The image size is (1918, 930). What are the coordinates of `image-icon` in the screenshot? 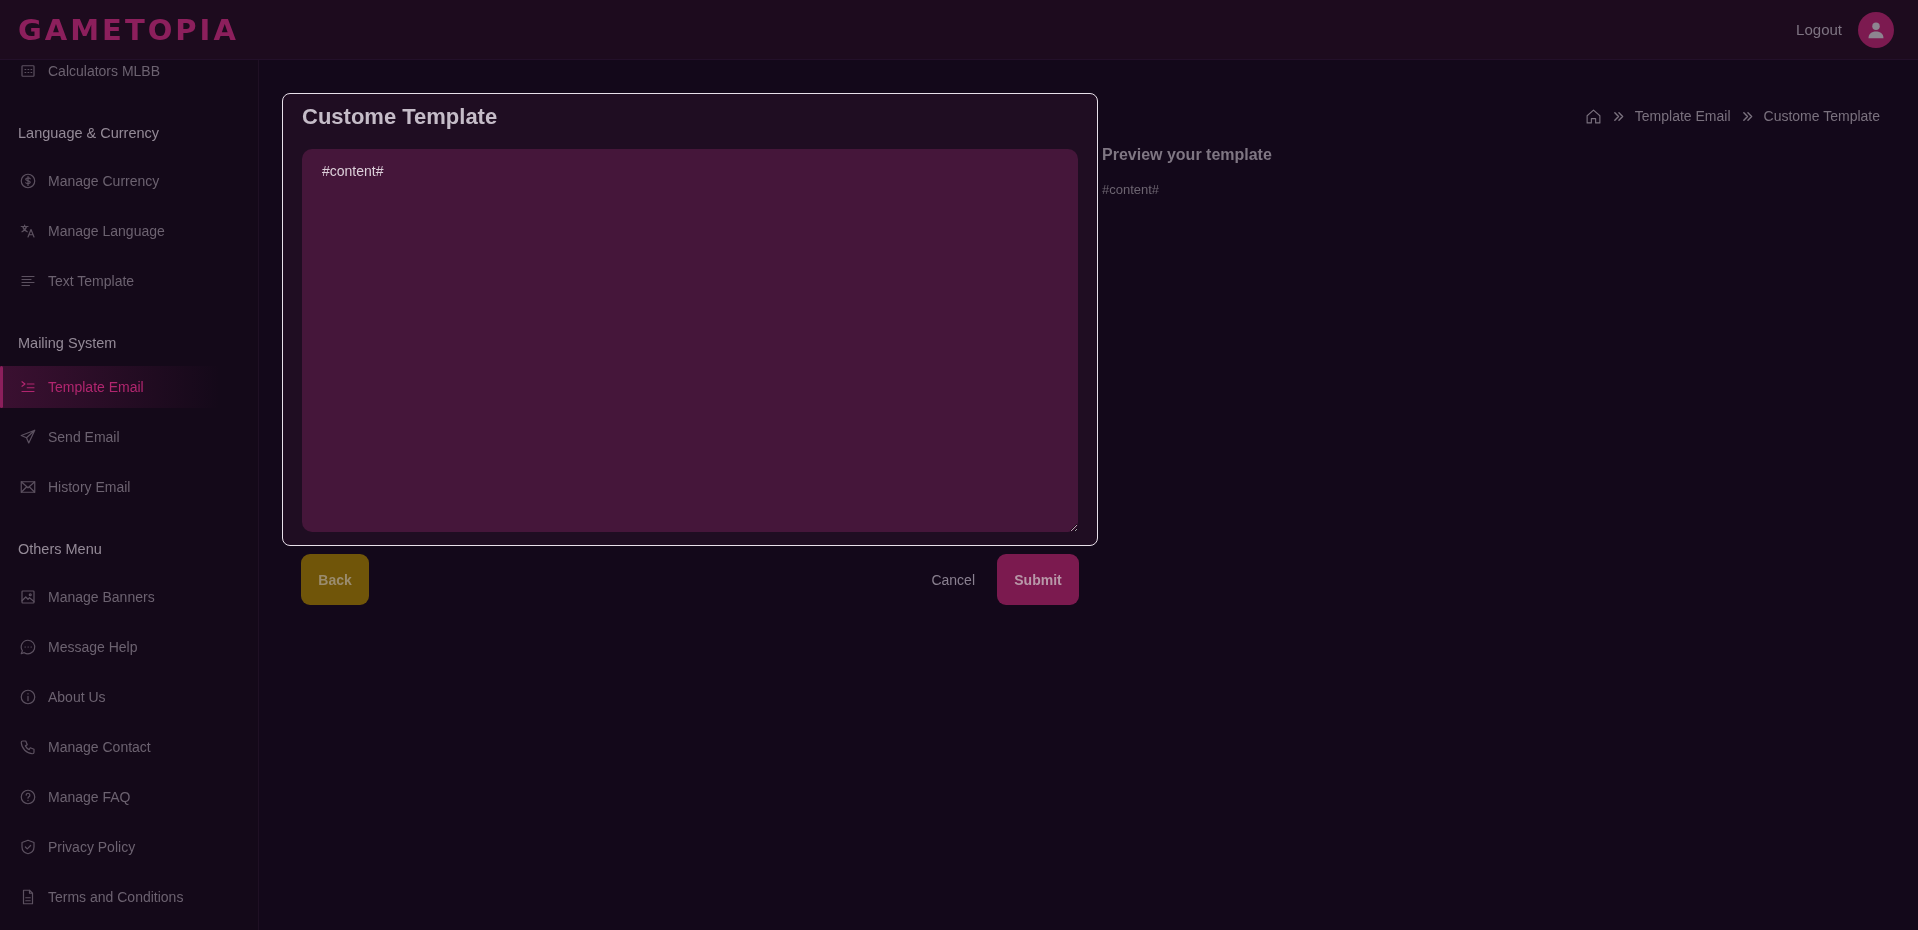 It's located at (28, 597).